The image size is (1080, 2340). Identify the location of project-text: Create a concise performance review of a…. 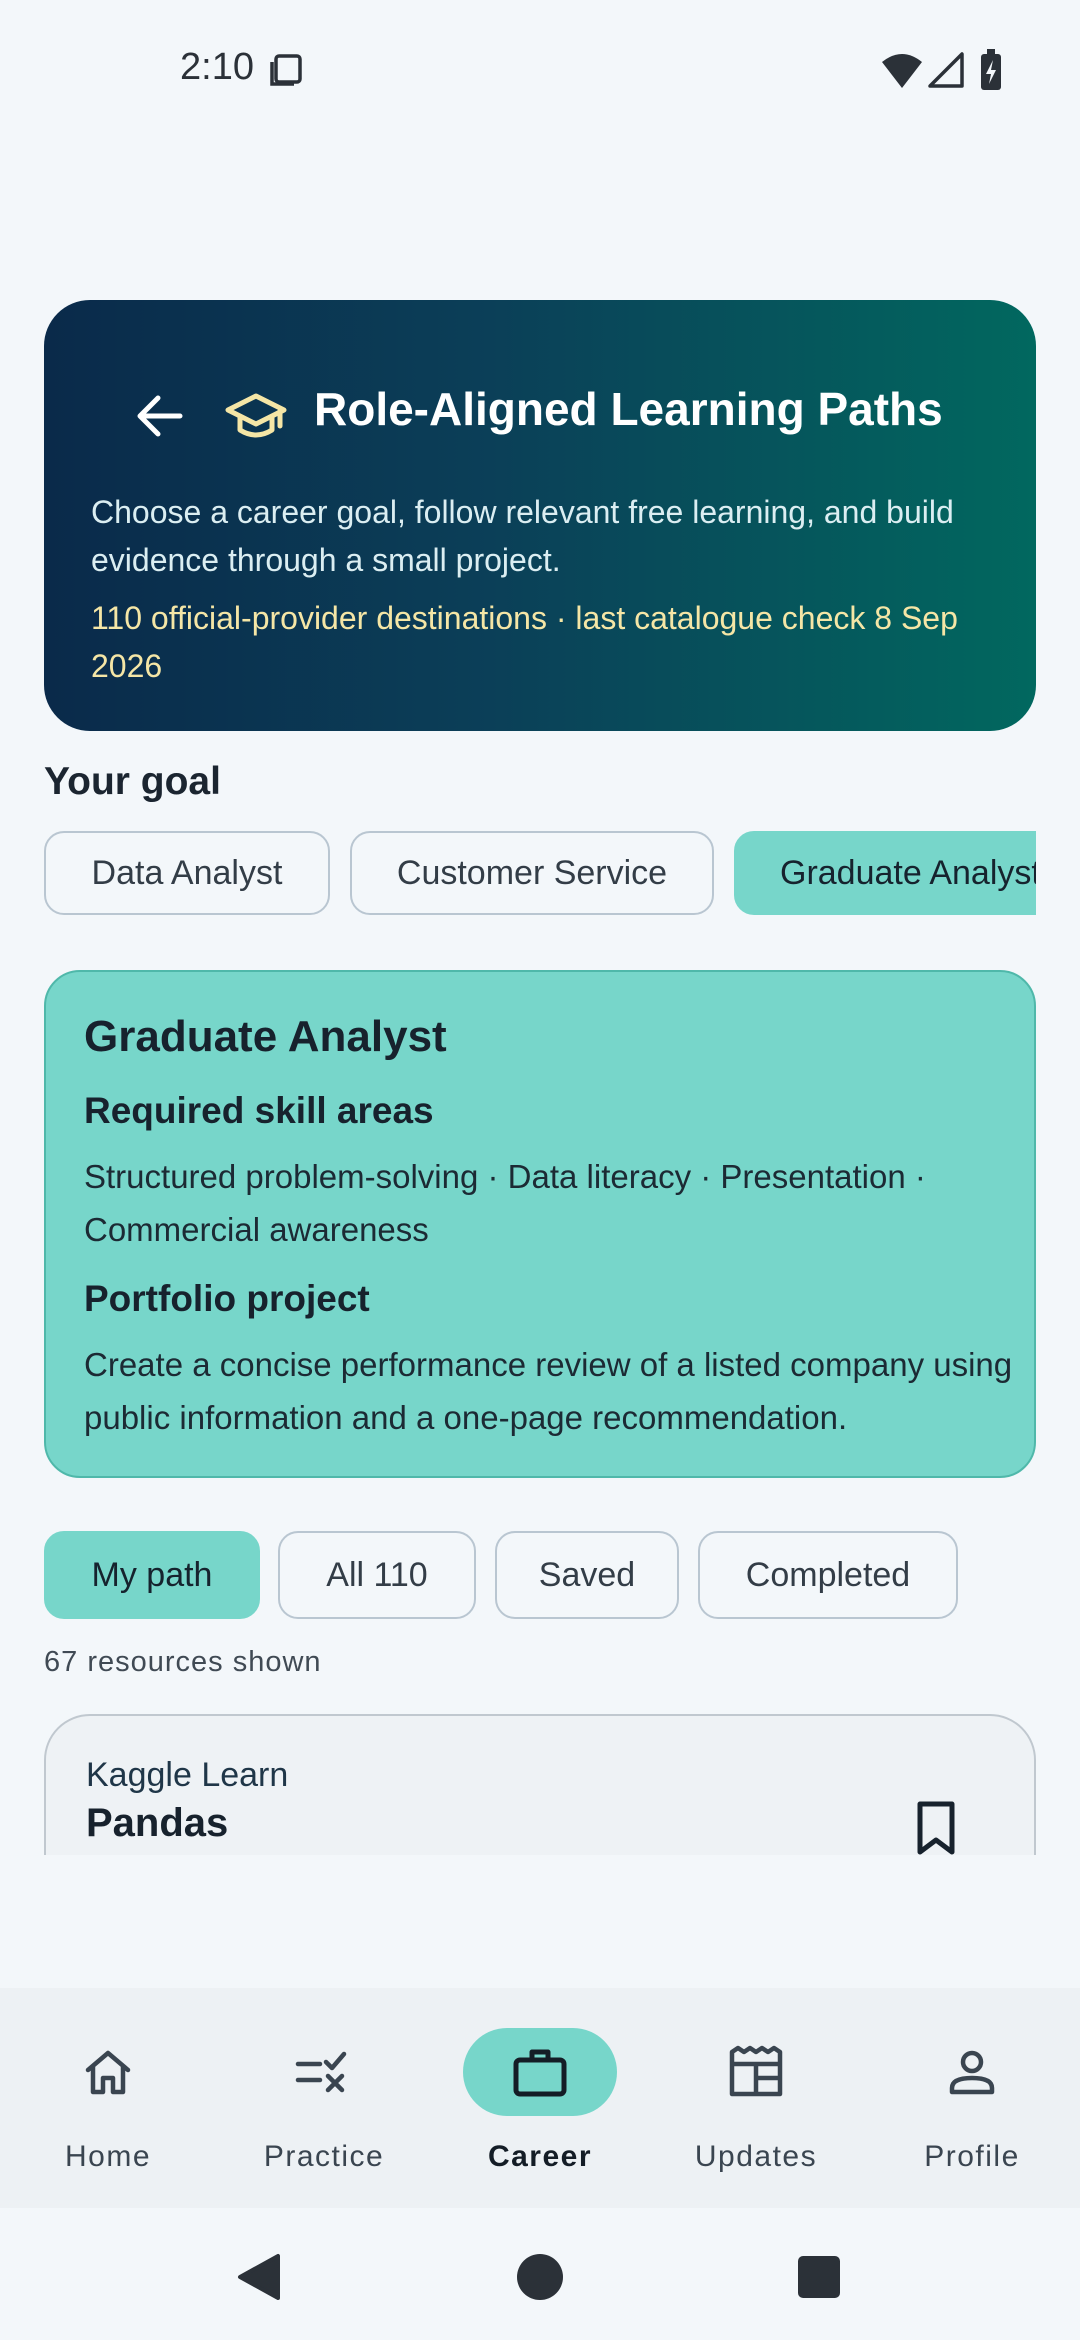
(548, 1391).